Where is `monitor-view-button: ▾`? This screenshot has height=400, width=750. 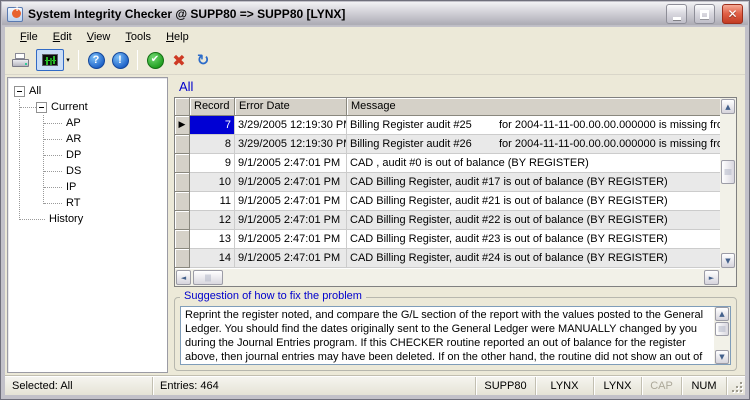
monitor-view-button: ▾ is located at coordinates (53, 60).